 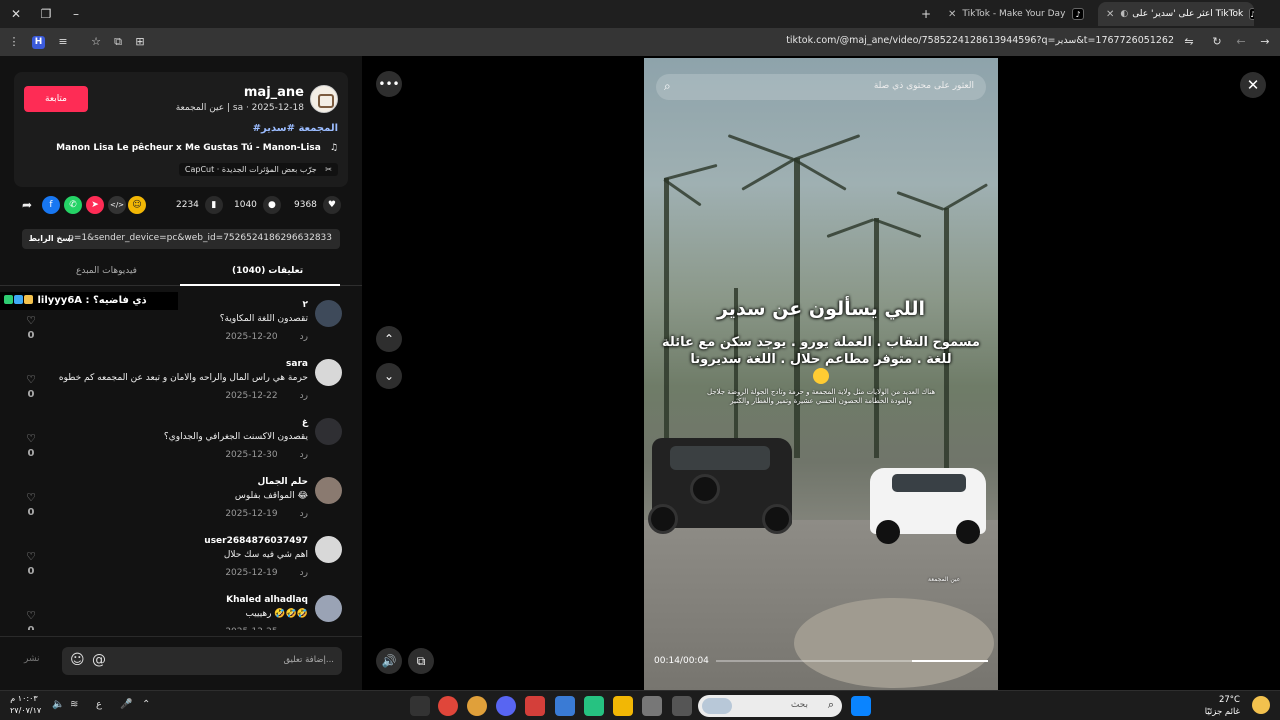 What do you see at coordinates (389, 339) in the screenshot?
I see `previous-video-icon: ⌃` at bounding box center [389, 339].